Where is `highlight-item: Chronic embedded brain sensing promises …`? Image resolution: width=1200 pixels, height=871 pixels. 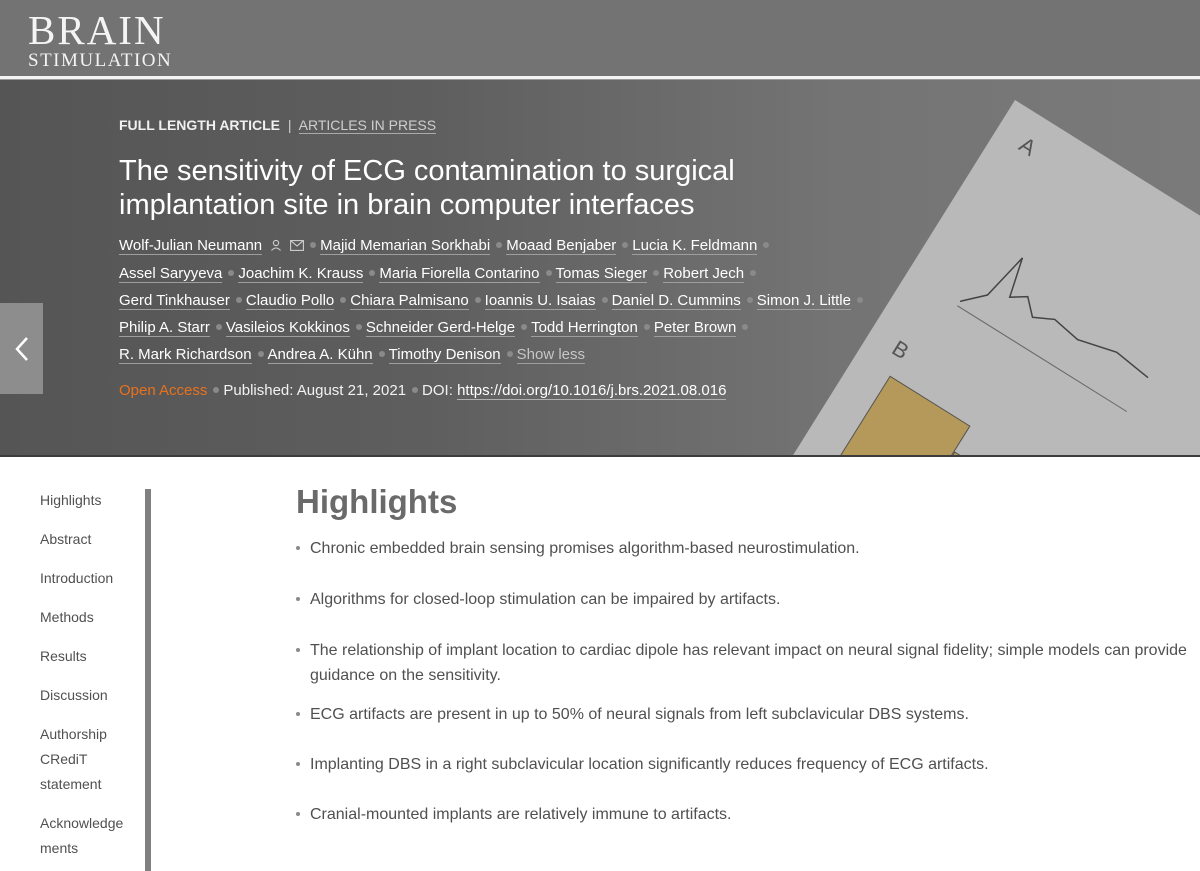 highlight-item: Chronic embedded brain sensing promises … is located at coordinates (746, 548).